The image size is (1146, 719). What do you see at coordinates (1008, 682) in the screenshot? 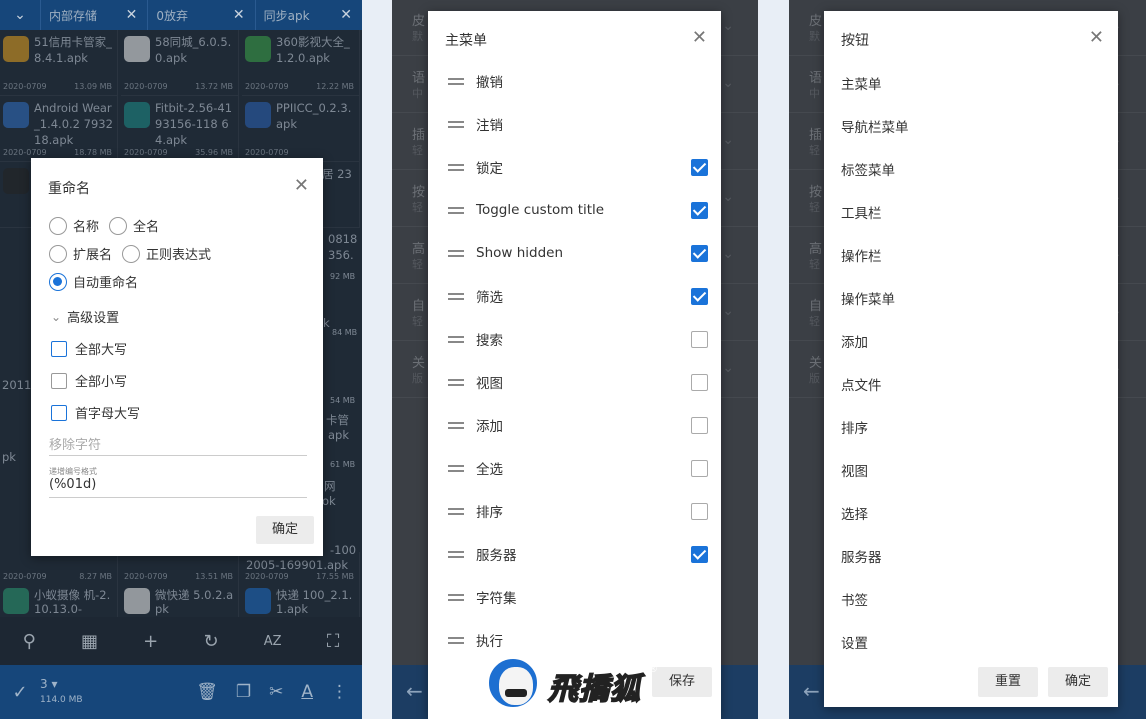
I see `reset-button: 重置` at bounding box center [1008, 682].